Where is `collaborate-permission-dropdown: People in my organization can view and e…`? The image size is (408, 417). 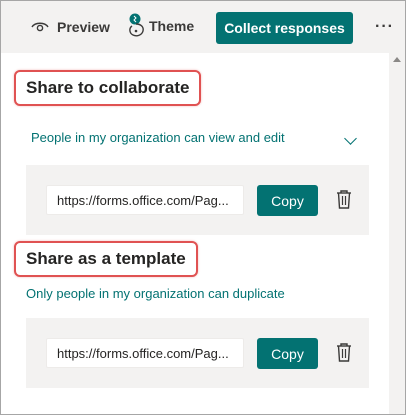
collaborate-permission-dropdown: People in my organization can view and e… is located at coordinates (158, 137).